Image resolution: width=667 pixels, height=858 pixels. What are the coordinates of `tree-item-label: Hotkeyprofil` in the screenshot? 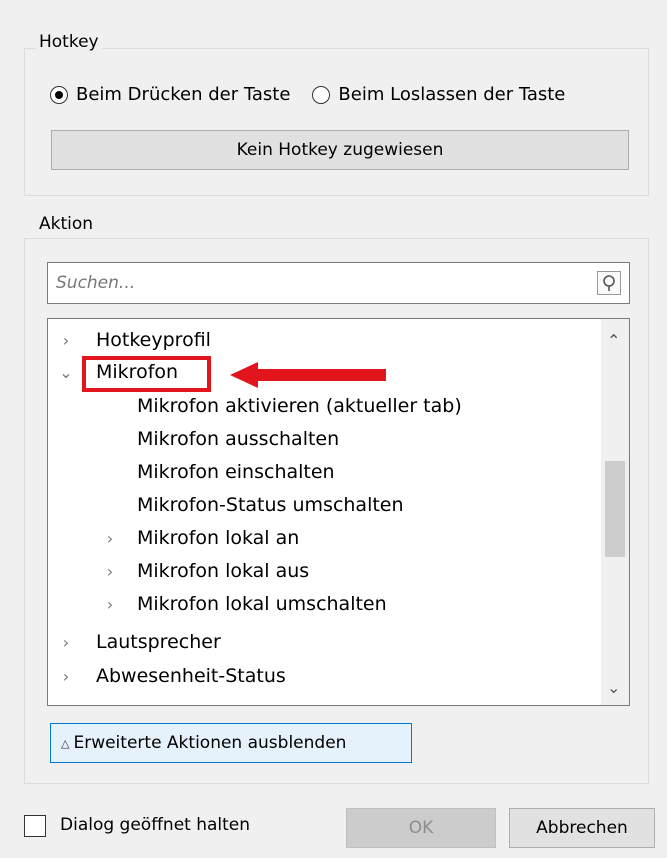 It's located at (153, 340).